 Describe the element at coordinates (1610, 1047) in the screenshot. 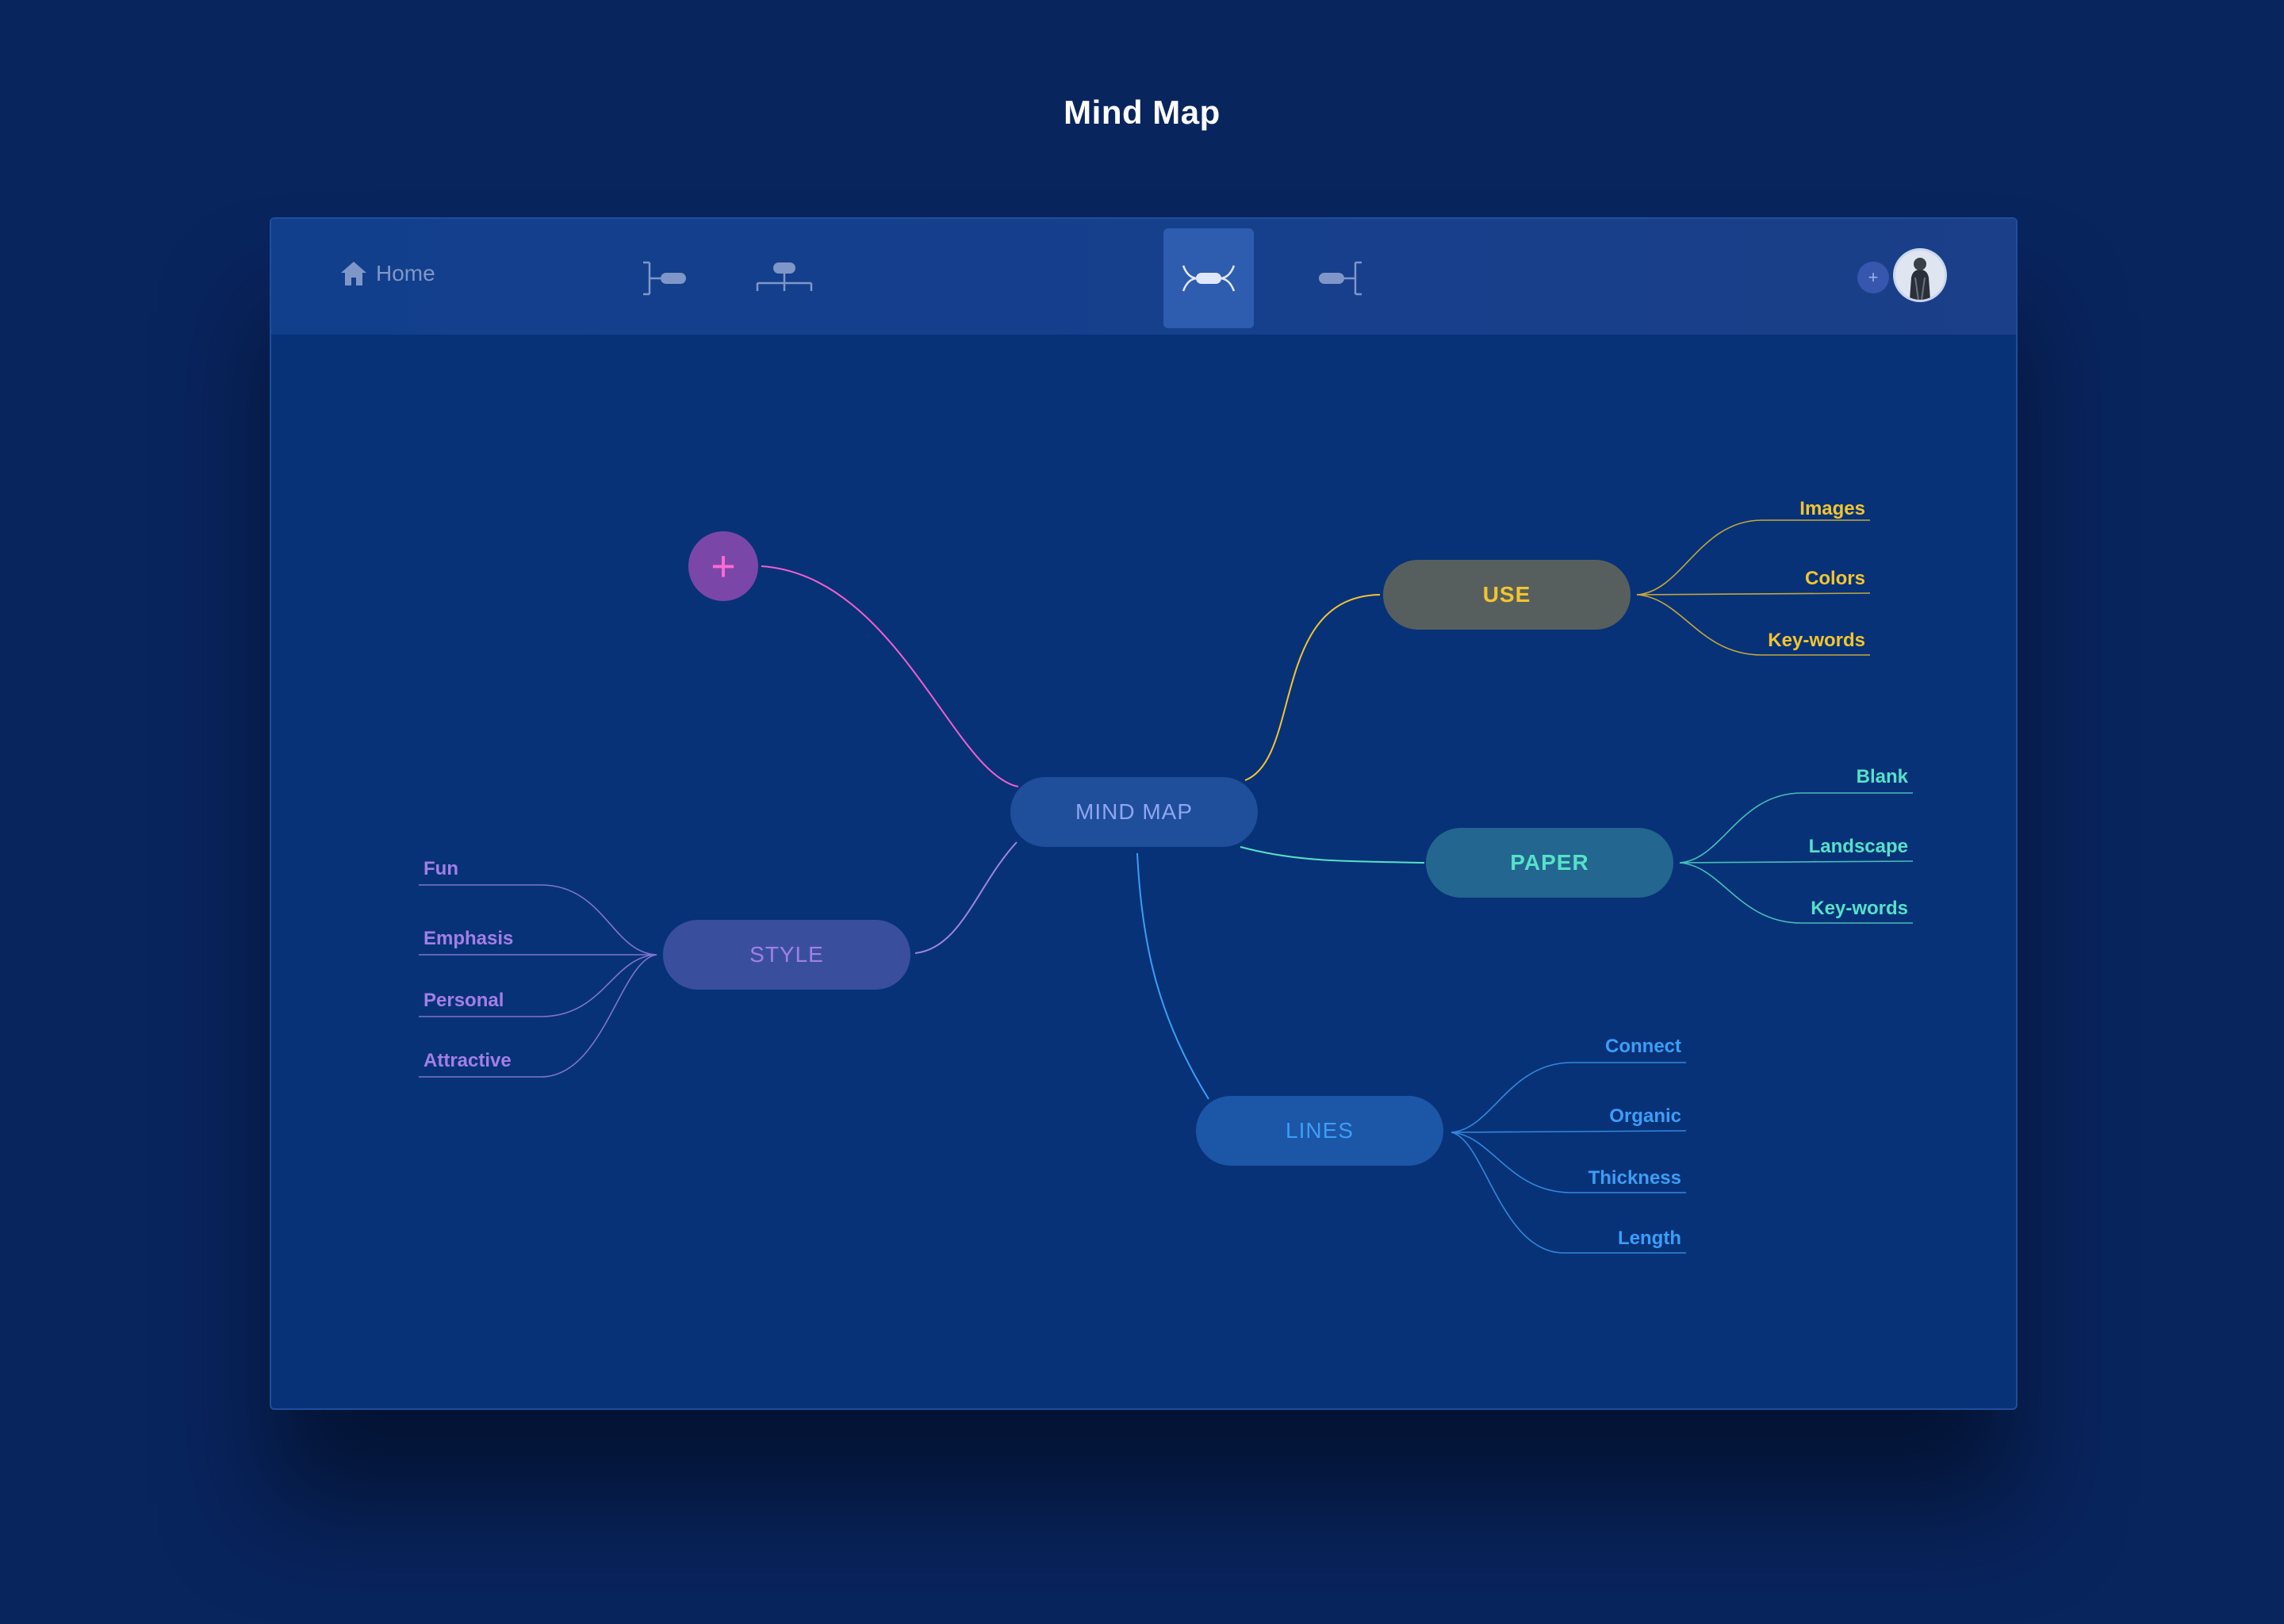

I see `lines-leaf-connect: Connect` at that location.